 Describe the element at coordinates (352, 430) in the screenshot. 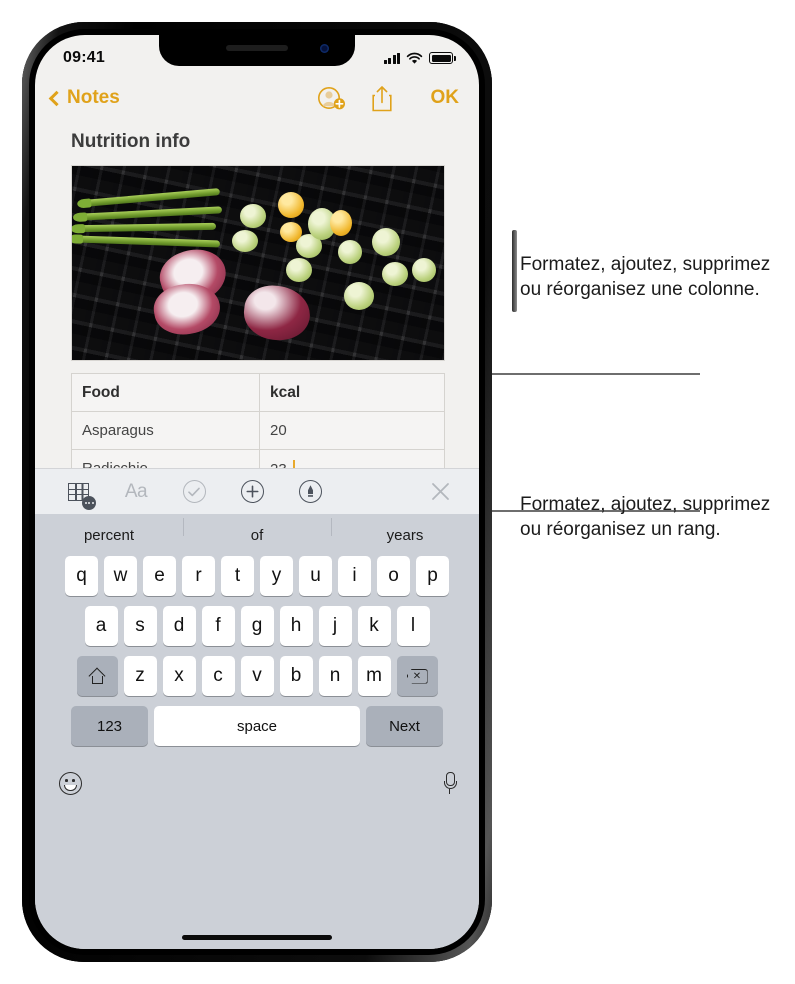

I see `cell-kcal-asparagus: 20` at that location.